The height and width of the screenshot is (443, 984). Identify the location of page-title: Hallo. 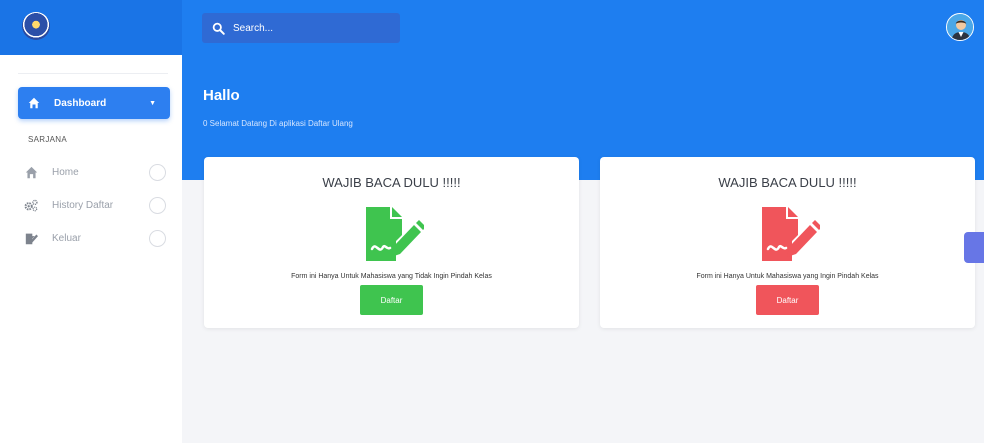
(221, 95).